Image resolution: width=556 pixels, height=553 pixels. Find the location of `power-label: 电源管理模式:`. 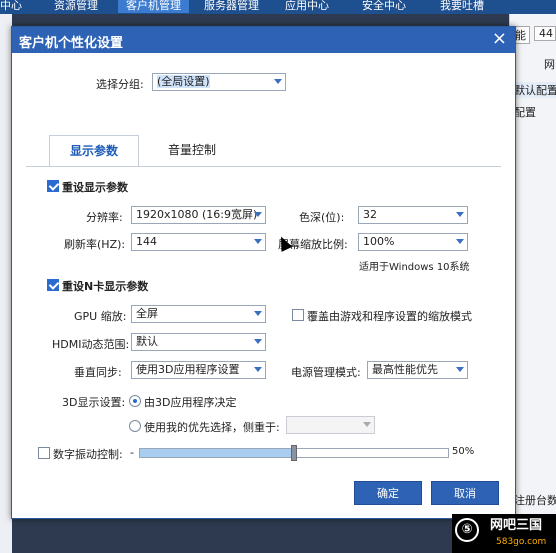

power-label: 电源管理模式: is located at coordinates (326, 372).